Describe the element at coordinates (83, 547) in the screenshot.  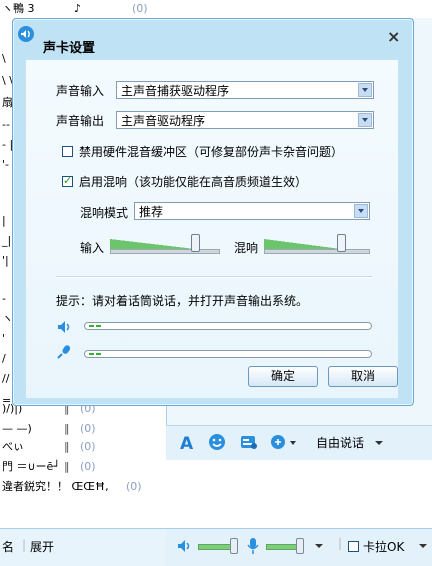
I see `bottom-left-bar: 名 | 展开` at that location.